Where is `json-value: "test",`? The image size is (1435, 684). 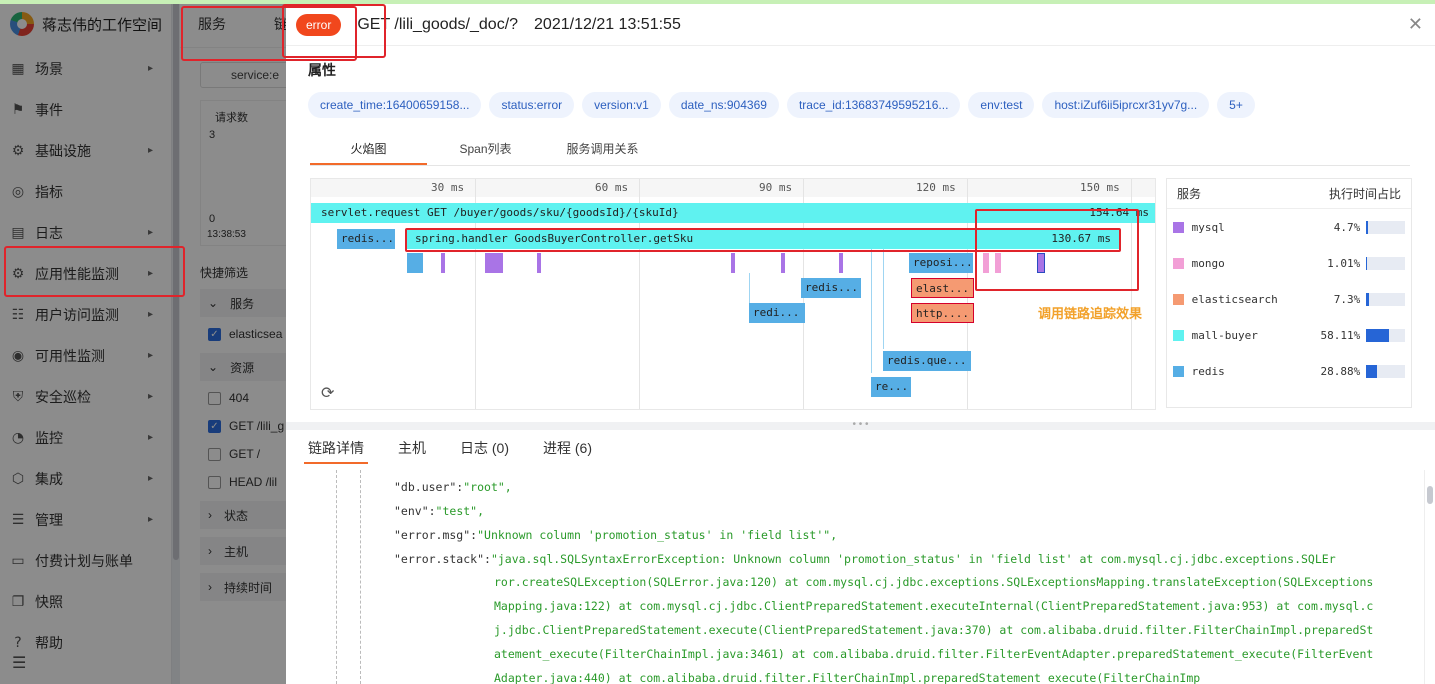 json-value: "test", is located at coordinates (460, 511).